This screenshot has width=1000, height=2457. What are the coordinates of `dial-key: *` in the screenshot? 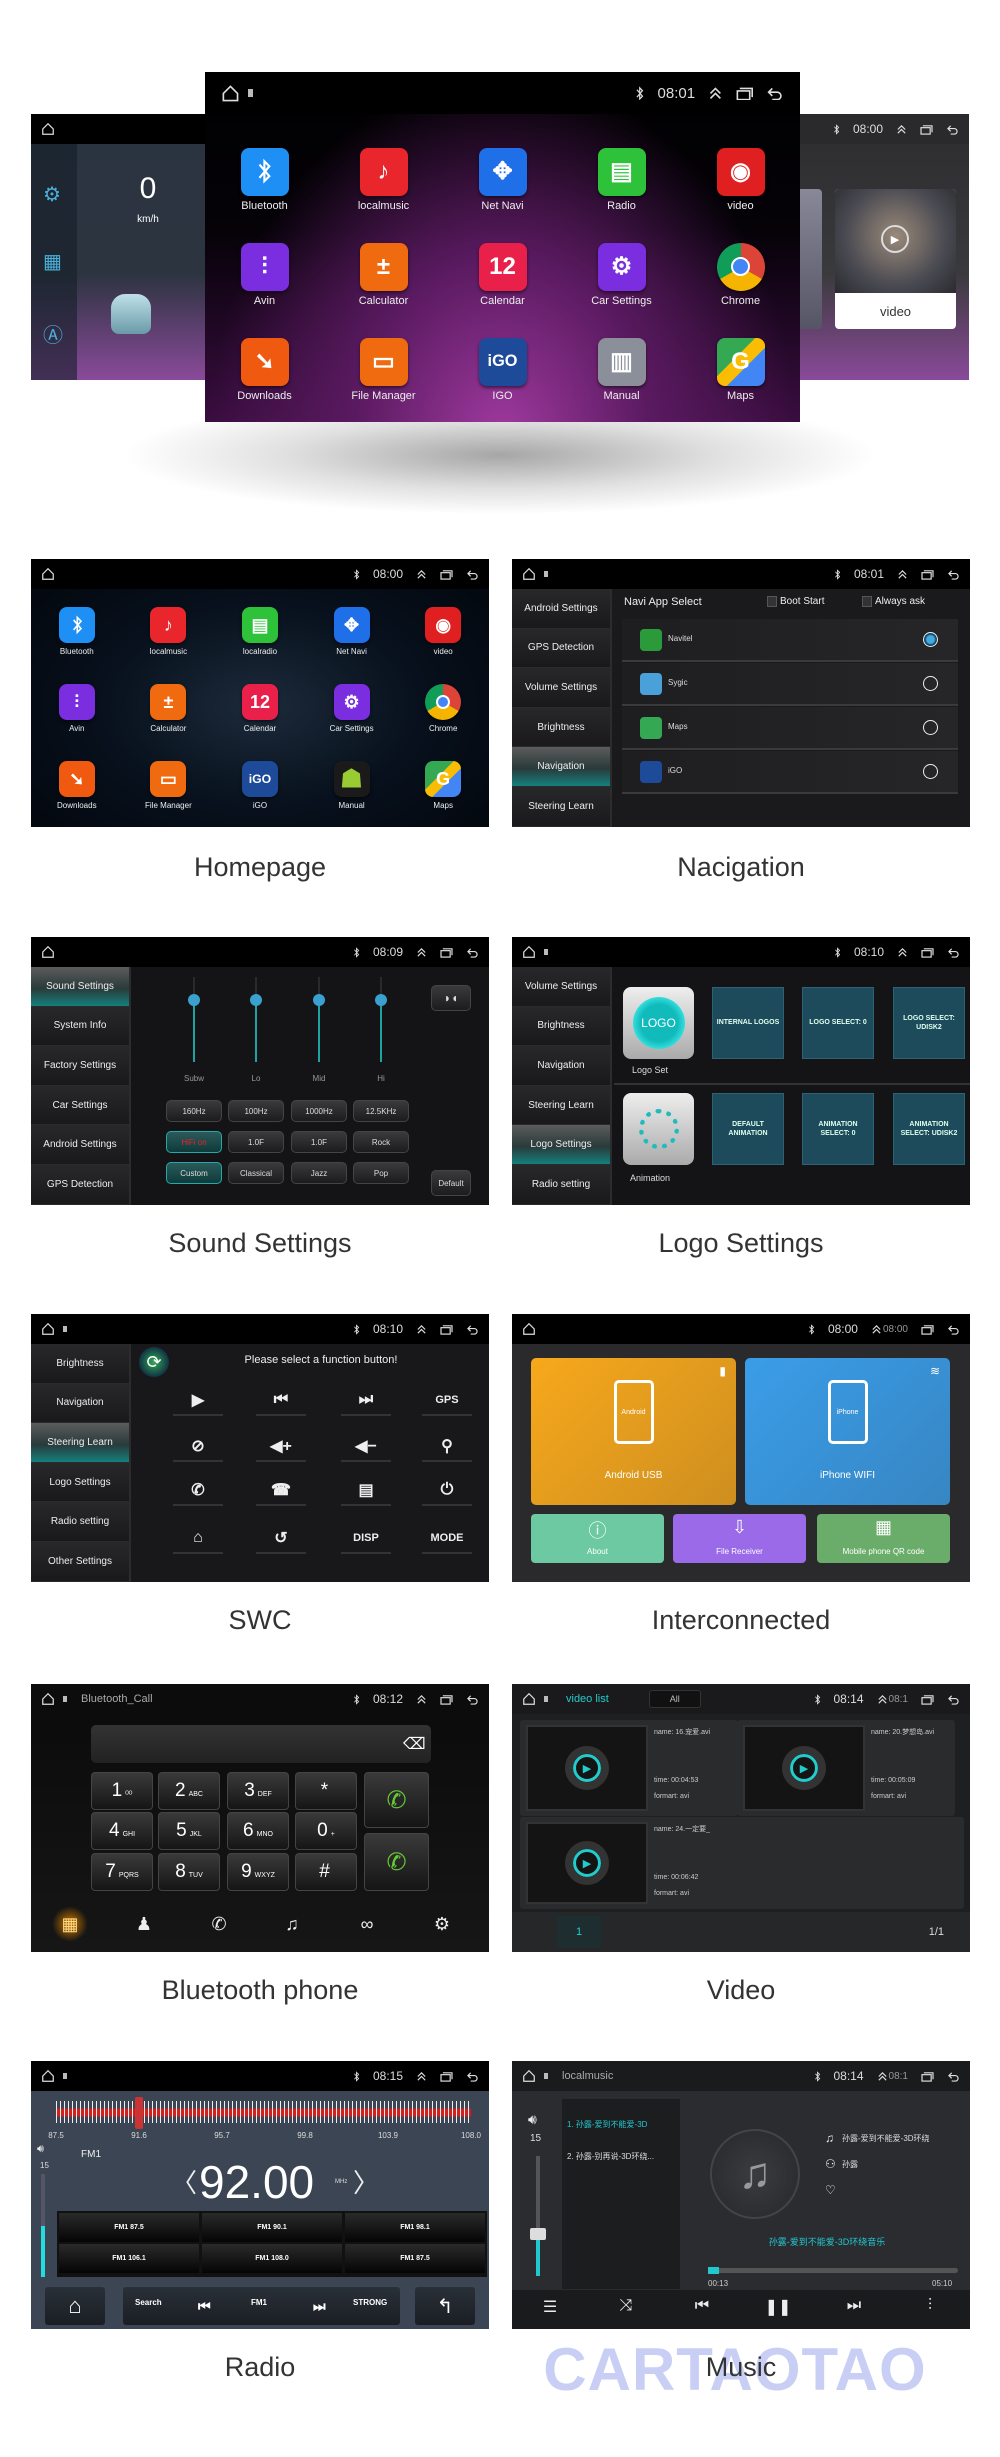 It's located at (326, 1791).